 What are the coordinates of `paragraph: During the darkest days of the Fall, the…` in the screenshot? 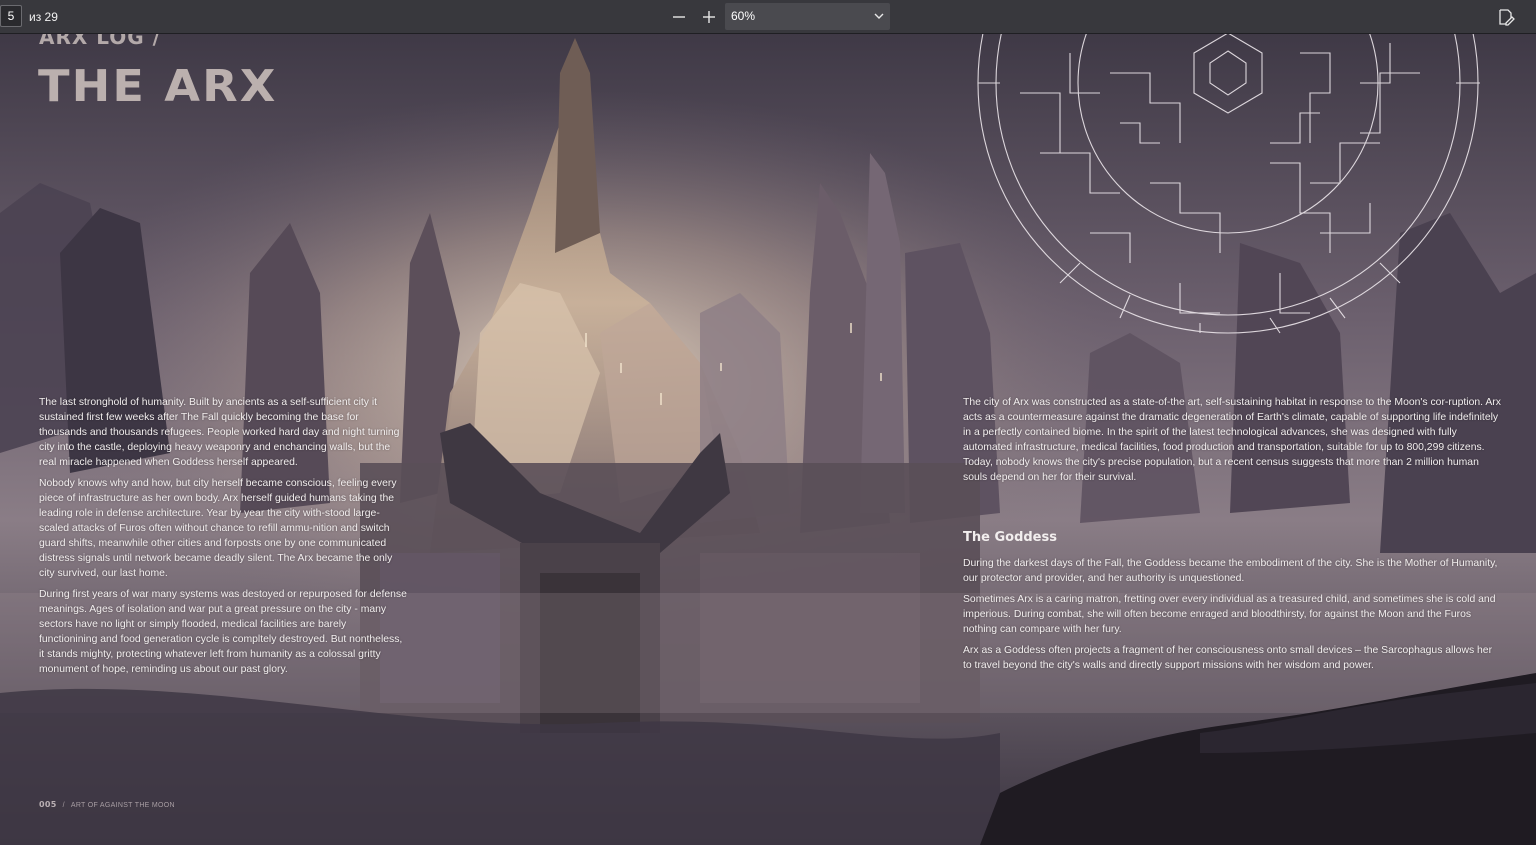 It's located at (1230, 571).